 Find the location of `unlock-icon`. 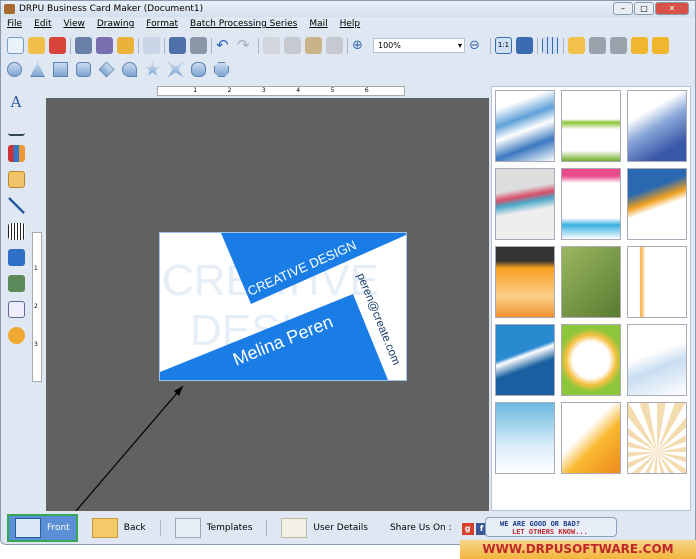

unlock-icon is located at coordinates (660, 45).